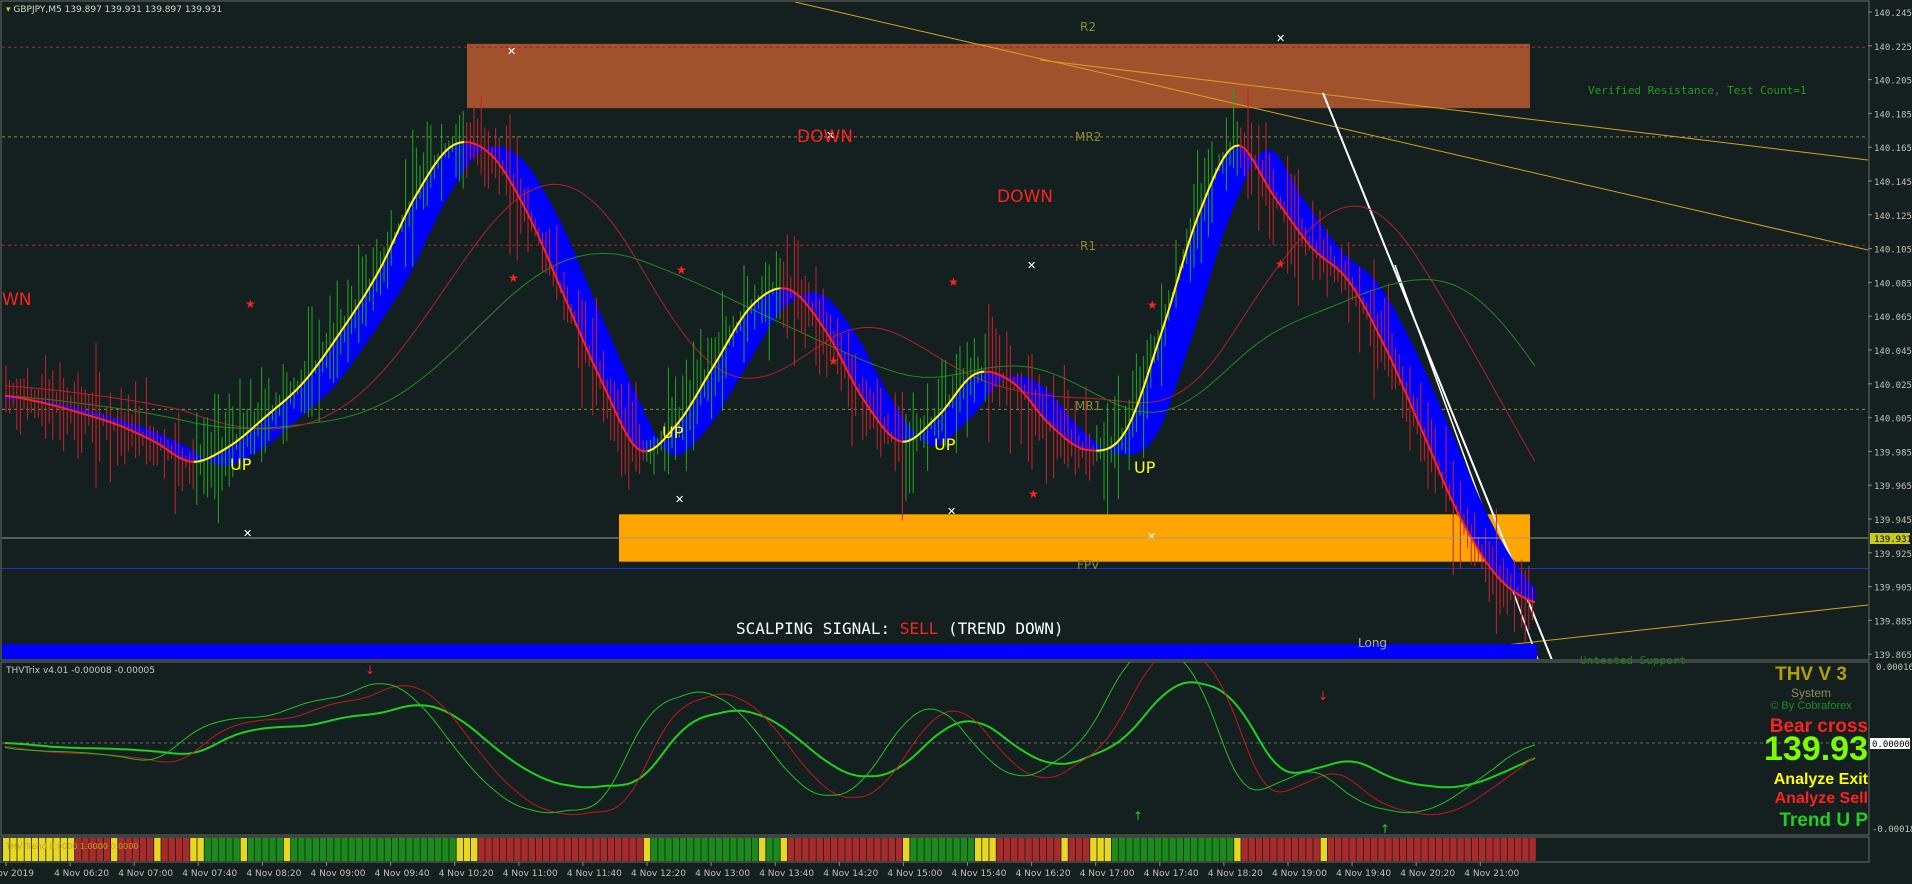 The height and width of the screenshot is (884, 1912). What do you see at coordinates (1823, 820) in the screenshot?
I see `hud-trend: Trend U P` at bounding box center [1823, 820].